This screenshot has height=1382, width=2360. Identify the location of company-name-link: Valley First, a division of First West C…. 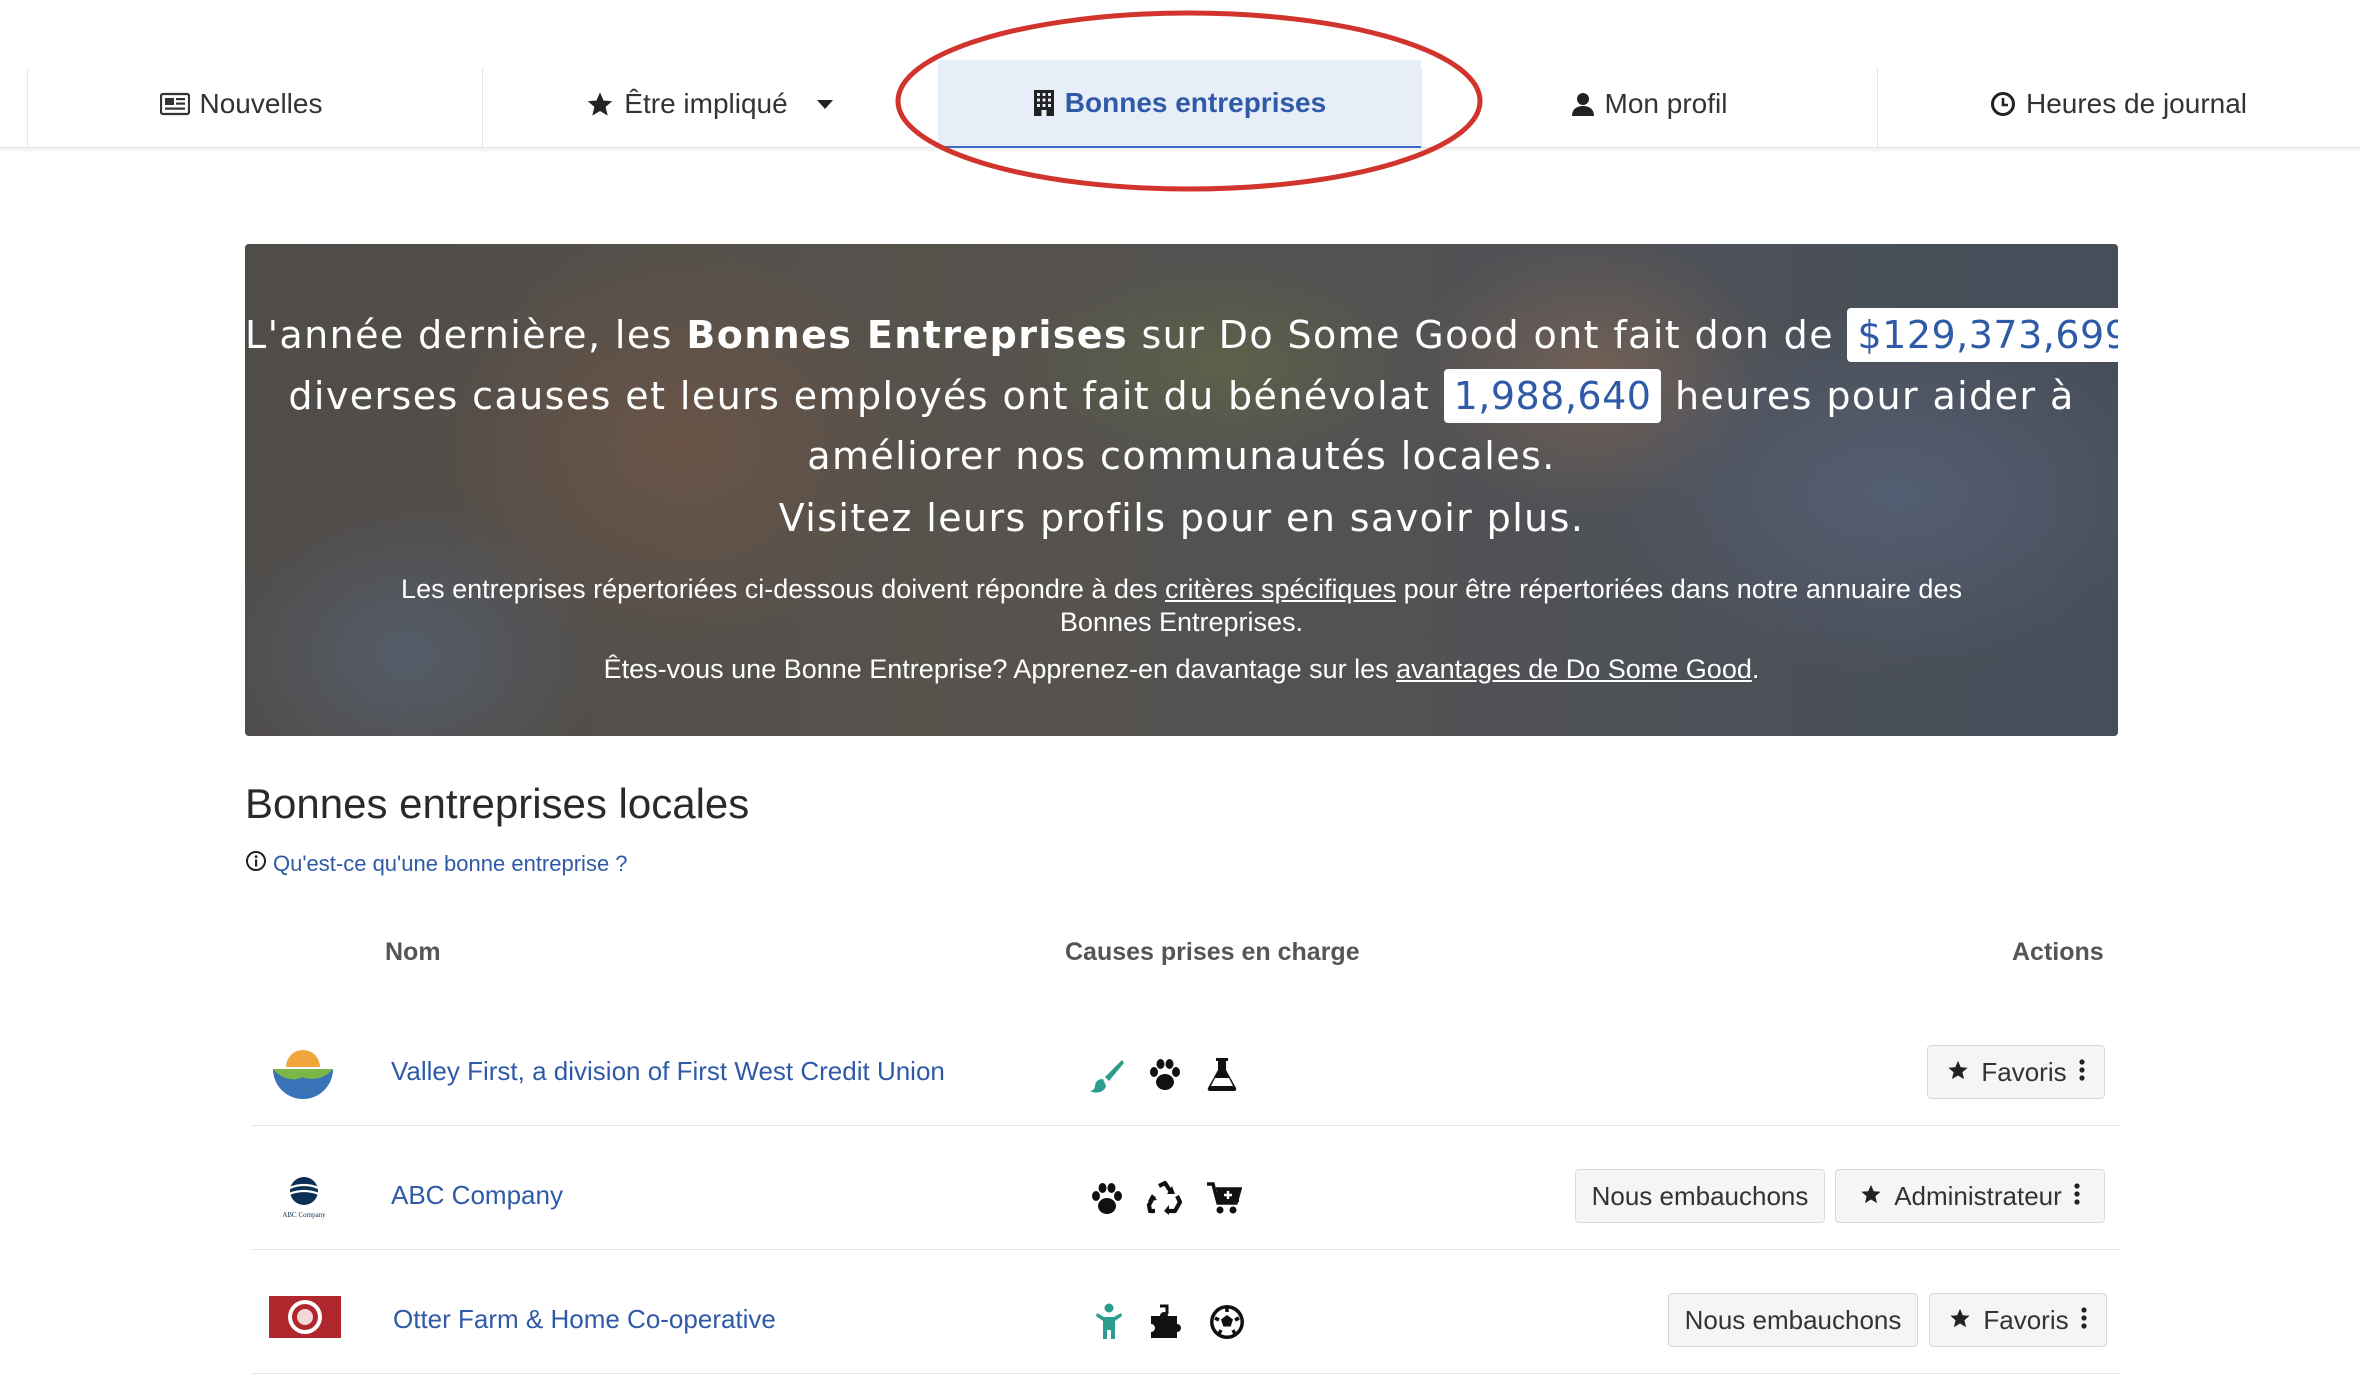
(668, 1071).